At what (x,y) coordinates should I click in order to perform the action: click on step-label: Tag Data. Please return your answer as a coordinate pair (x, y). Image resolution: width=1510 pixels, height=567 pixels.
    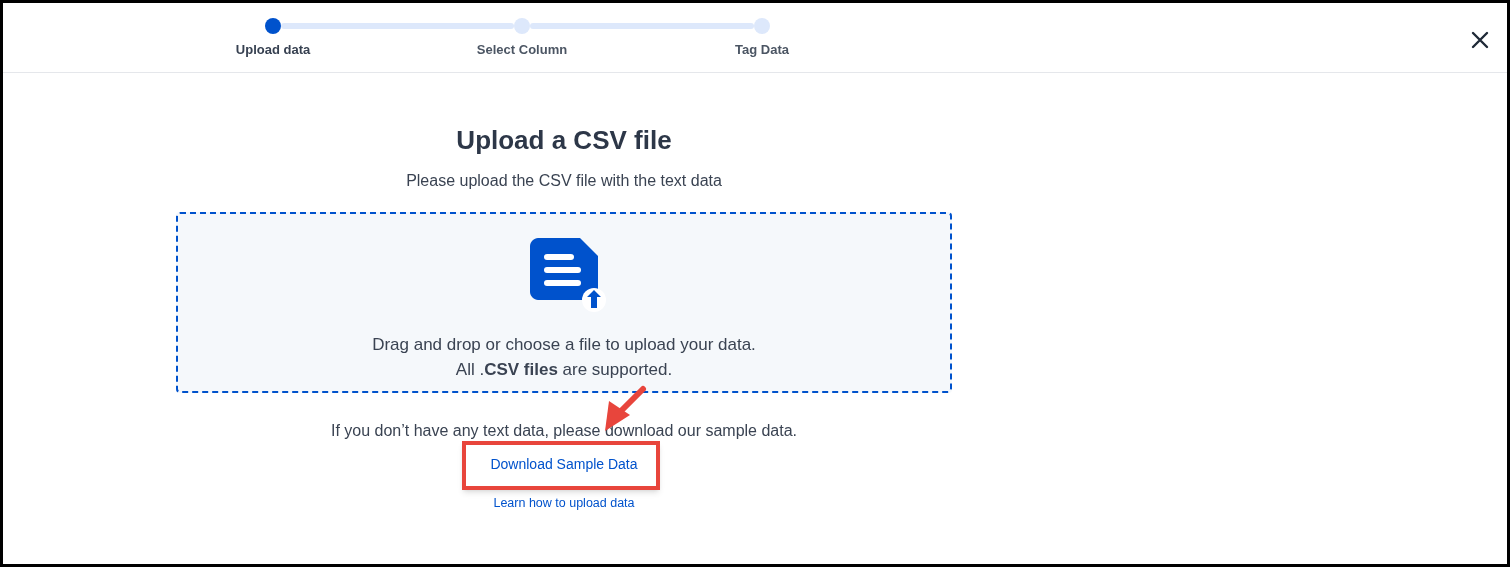
    Looking at the image, I should click on (762, 50).